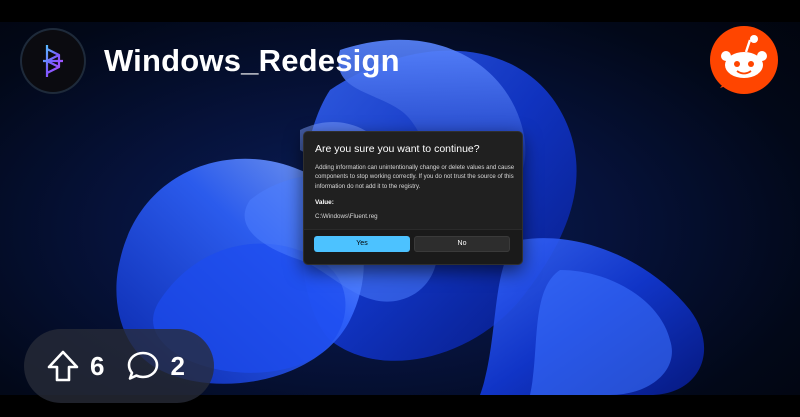 The width and height of the screenshot is (800, 417). I want to click on dialog-value-label: Value:, so click(324, 202).